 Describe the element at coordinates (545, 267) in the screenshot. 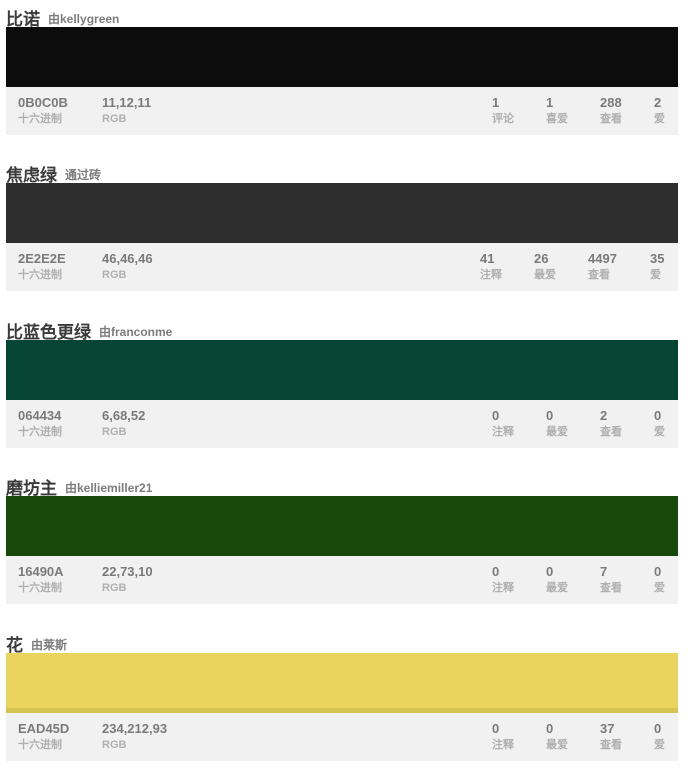

I see `favorites-stat: 26 最爱` at that location.